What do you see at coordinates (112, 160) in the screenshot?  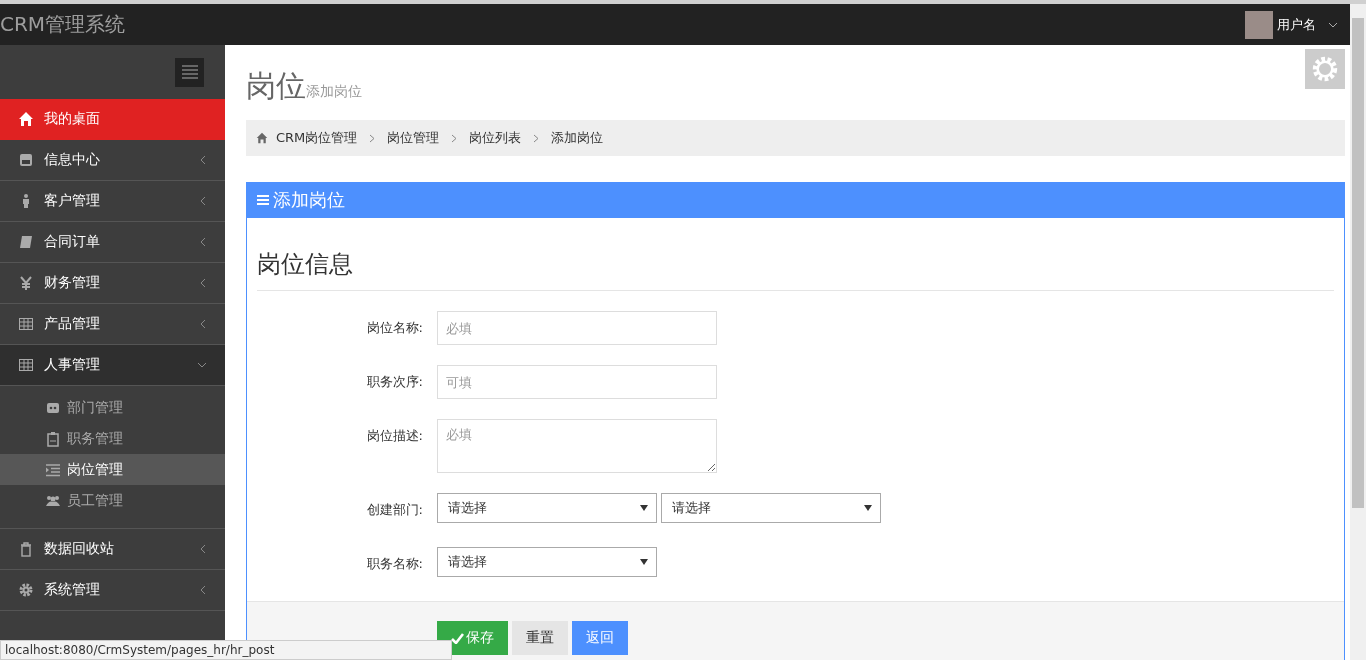 I see `sidebar-item: 信息中心` at bounding box center [112, 160].